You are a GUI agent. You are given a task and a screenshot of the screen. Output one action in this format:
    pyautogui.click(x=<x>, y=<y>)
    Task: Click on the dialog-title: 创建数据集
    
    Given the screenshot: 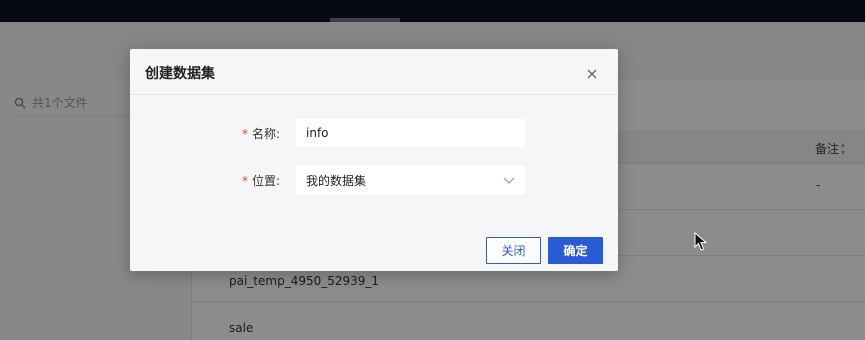 What is the action you would take?
    pyautogui.click(x=180, y=74)
    